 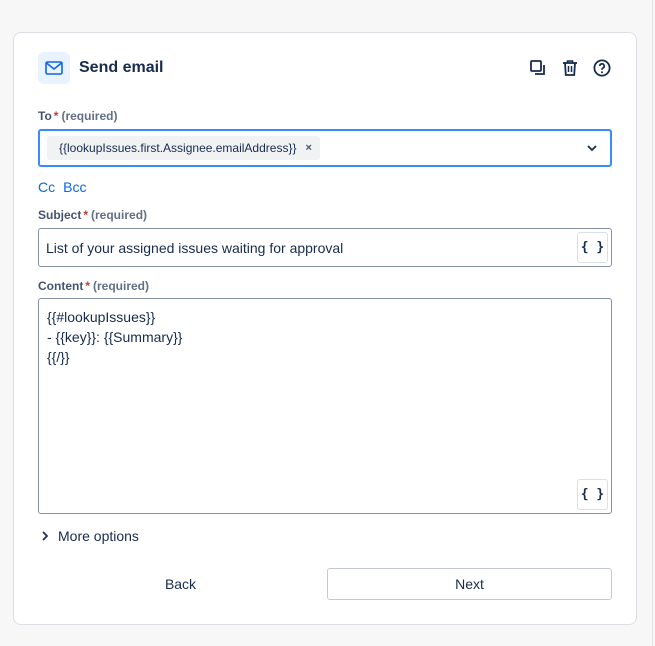 I want to click on content-line: {{#lookupIssues}}, so click(x=101, y=317).